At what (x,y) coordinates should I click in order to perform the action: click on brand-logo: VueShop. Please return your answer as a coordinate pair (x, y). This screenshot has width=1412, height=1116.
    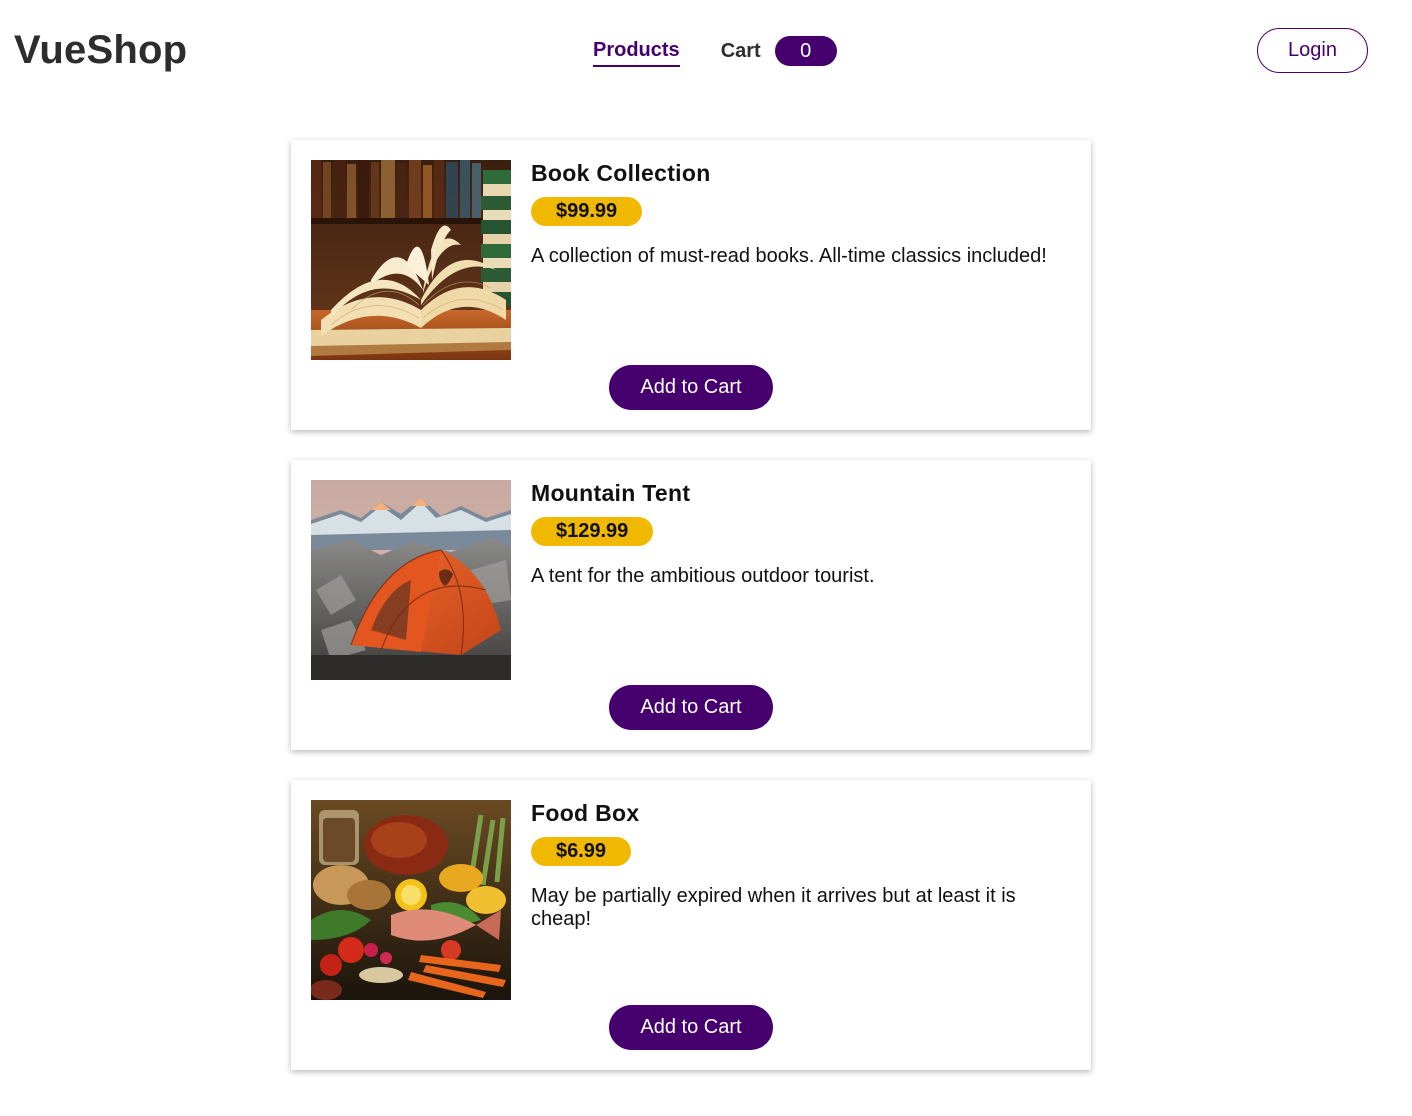
    Looking at the image, I should click on (101, 50).